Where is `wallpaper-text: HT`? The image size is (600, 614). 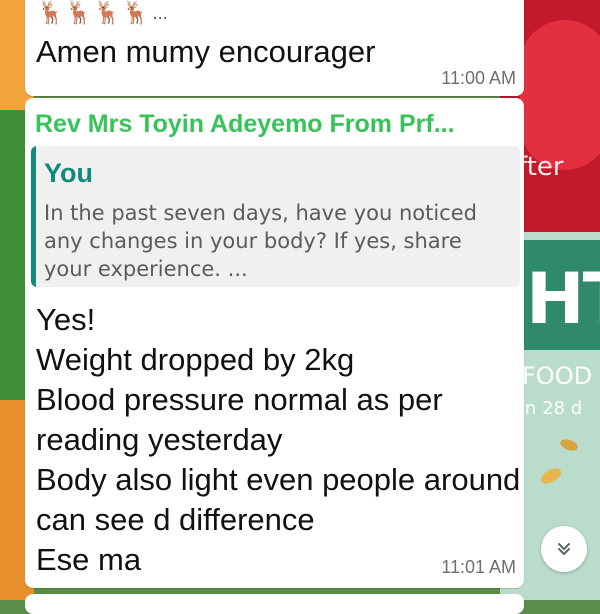 wallpaper-text: HT is located at coordinates (563, 299).